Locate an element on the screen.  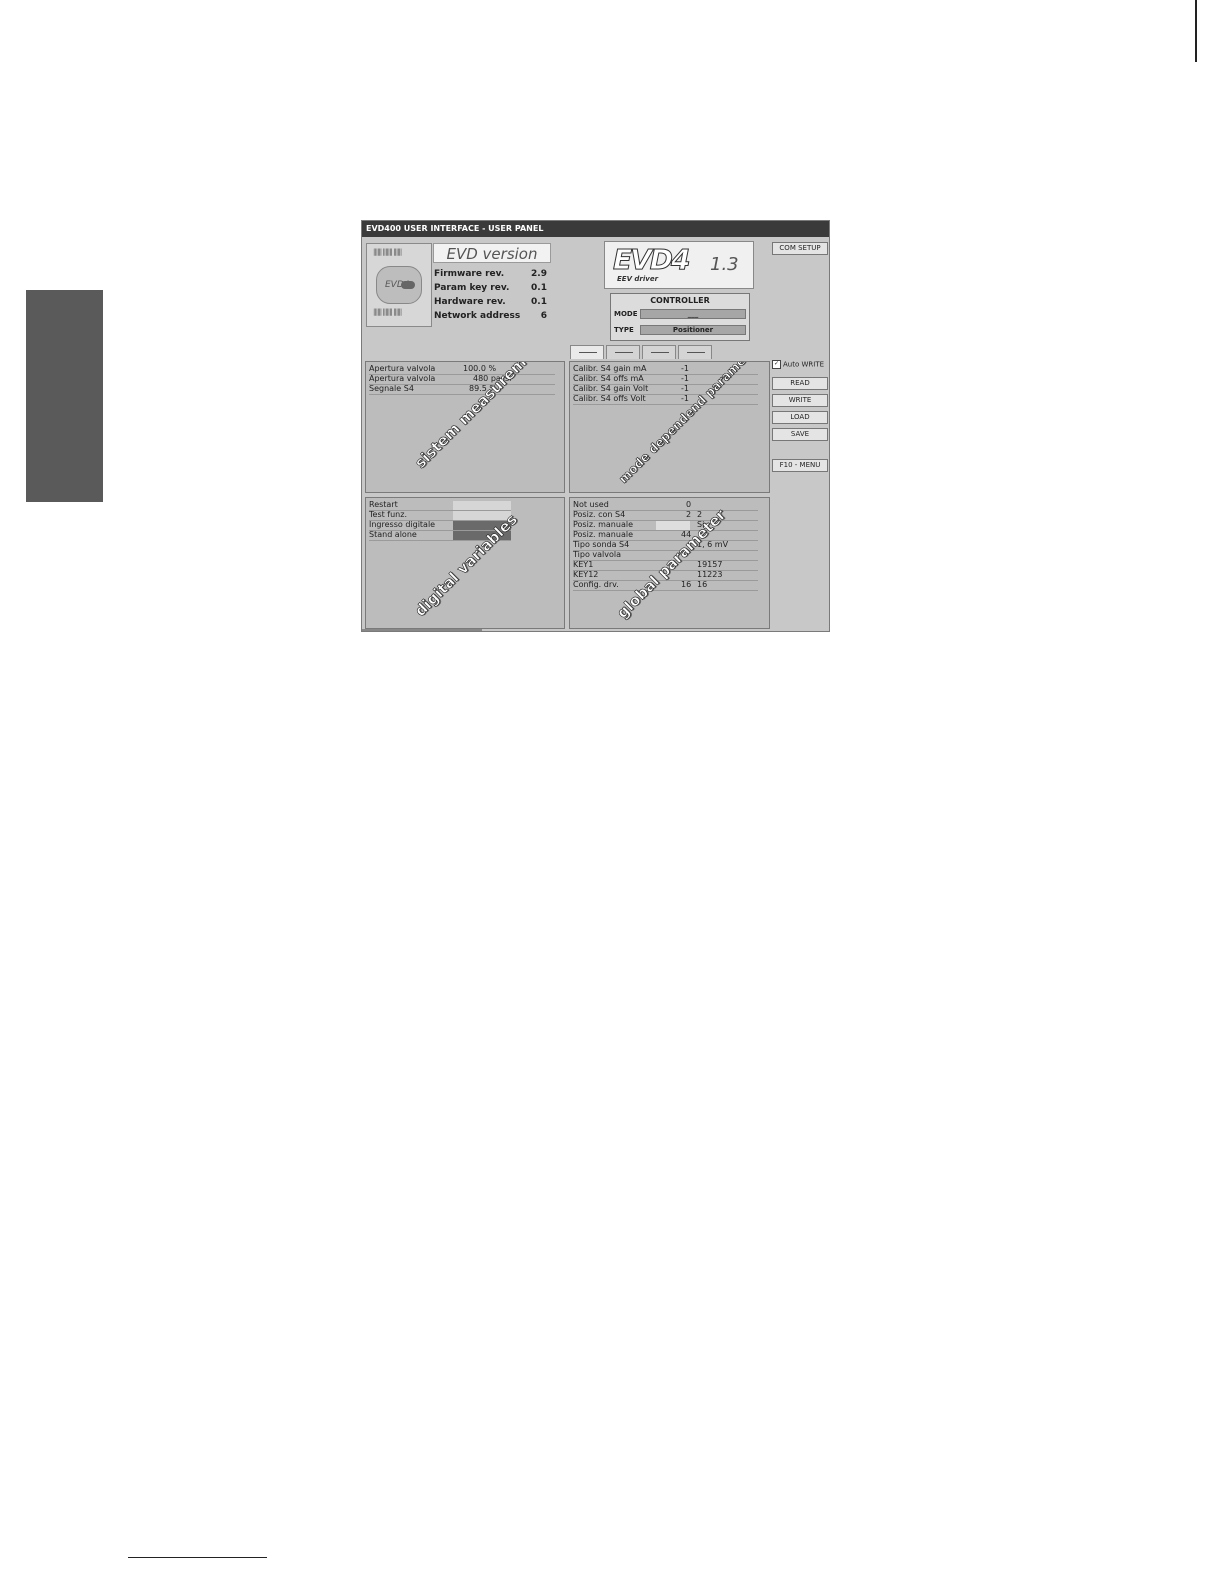
chapter-tab is located at coordinates (64, 396).